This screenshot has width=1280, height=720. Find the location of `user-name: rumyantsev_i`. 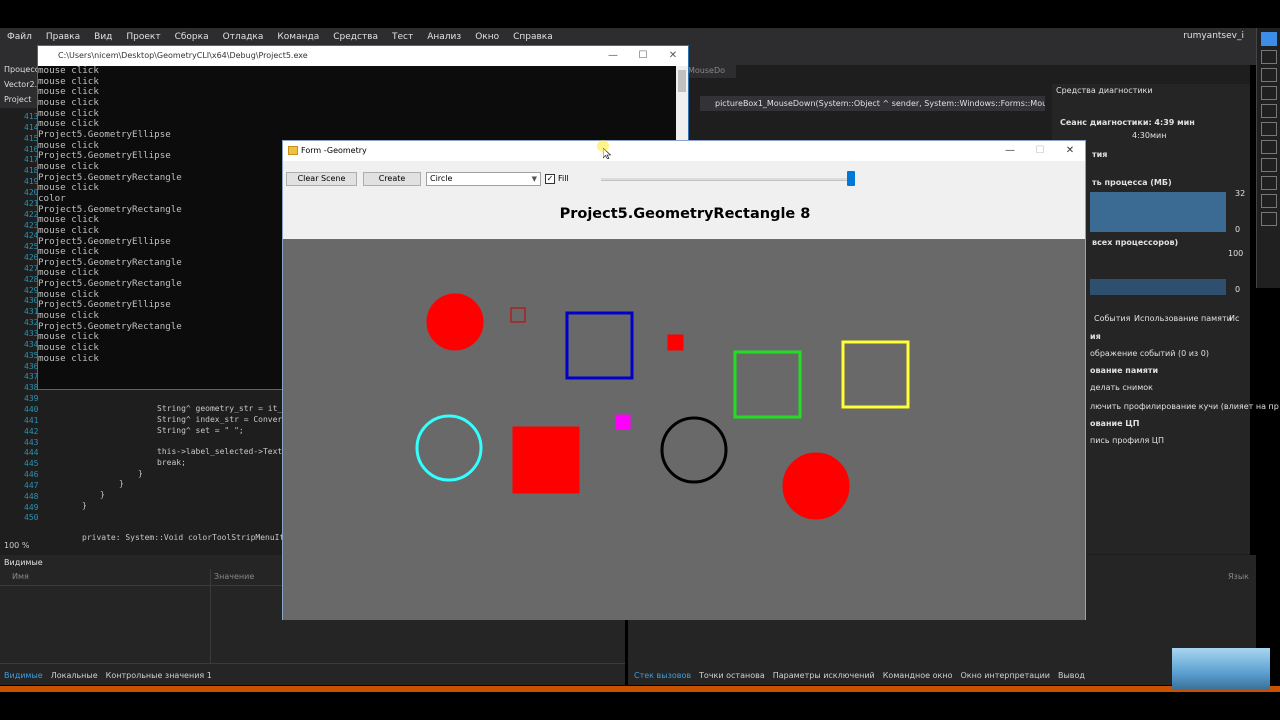

user-name: rumyantsev_i is located at coordinates (1213, 36).